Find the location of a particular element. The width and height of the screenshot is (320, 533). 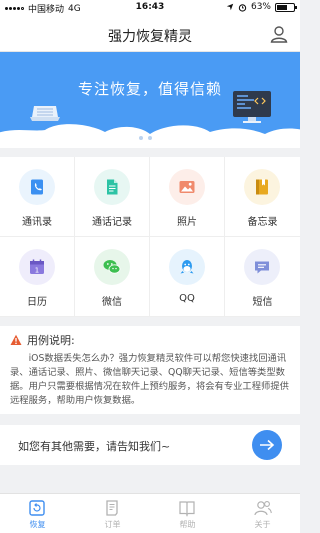

feature-label: 备忘录 is located at coordinates (262, 222).